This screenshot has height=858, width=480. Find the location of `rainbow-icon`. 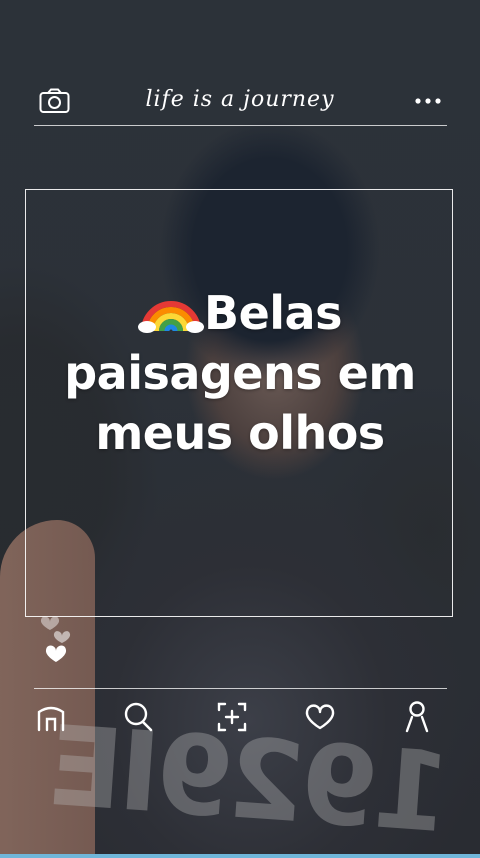

rainbow-icon is located at coordinates (171, 317).